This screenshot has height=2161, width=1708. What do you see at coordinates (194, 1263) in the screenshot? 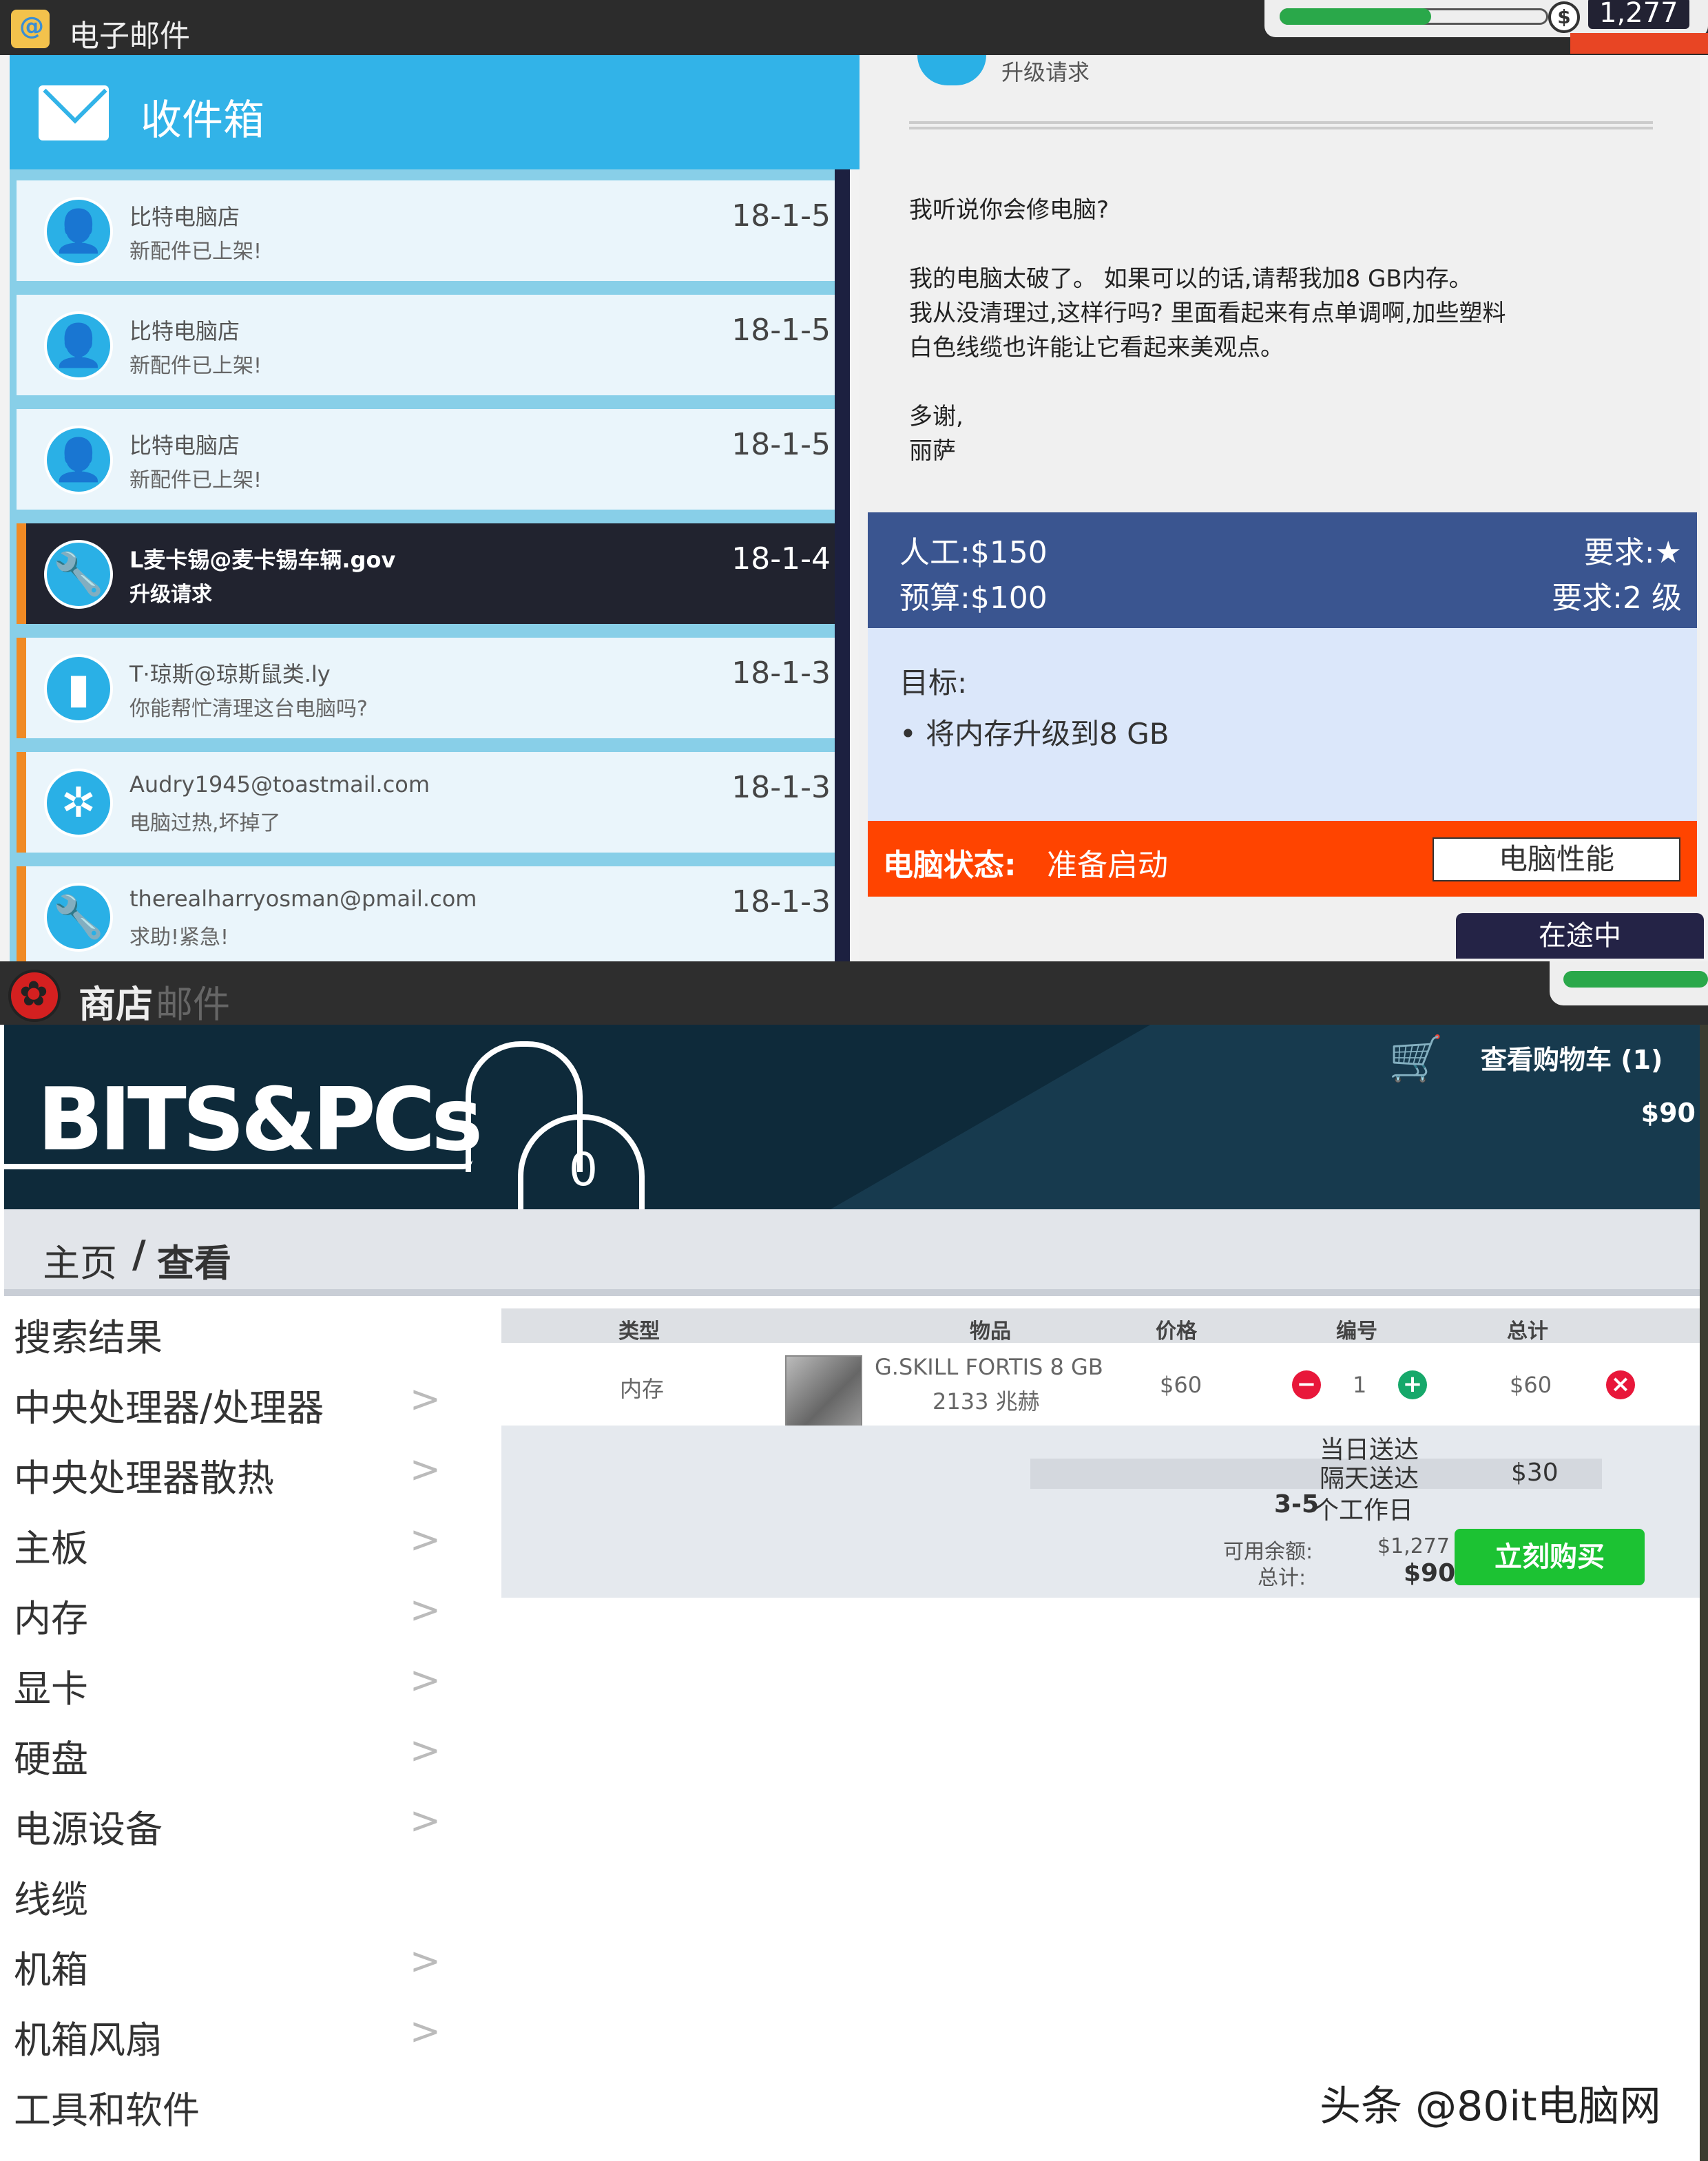
I see `breadcrumb-current: 查看` at bounding box center [194, 1263].